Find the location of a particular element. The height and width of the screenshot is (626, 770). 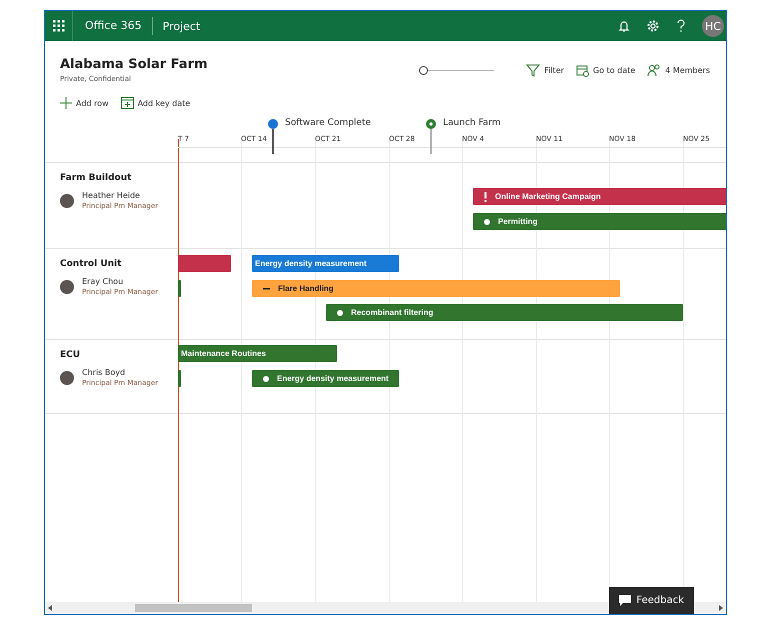

alert-icon is located at coordinates (485, 197).